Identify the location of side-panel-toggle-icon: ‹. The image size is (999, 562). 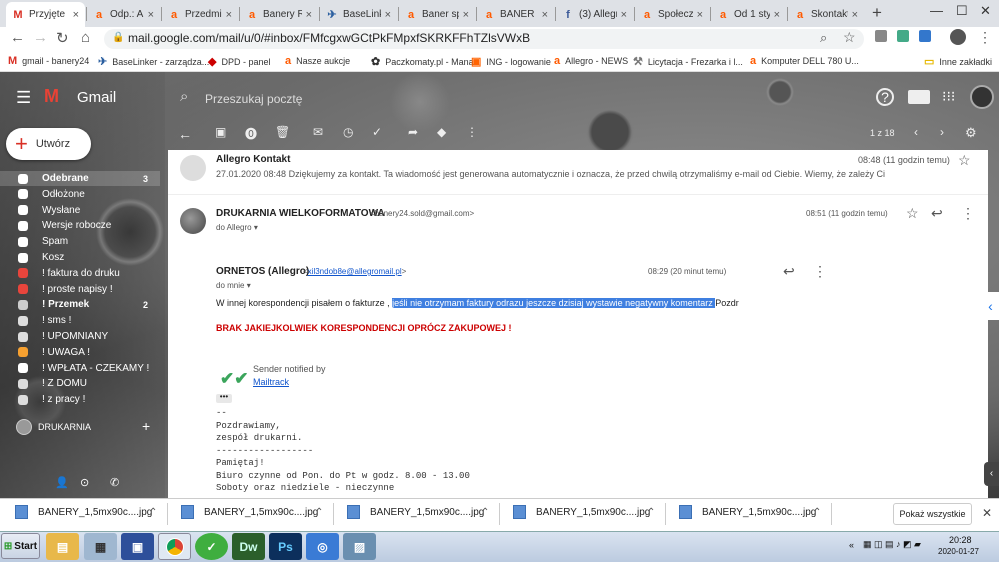
(990, 306).